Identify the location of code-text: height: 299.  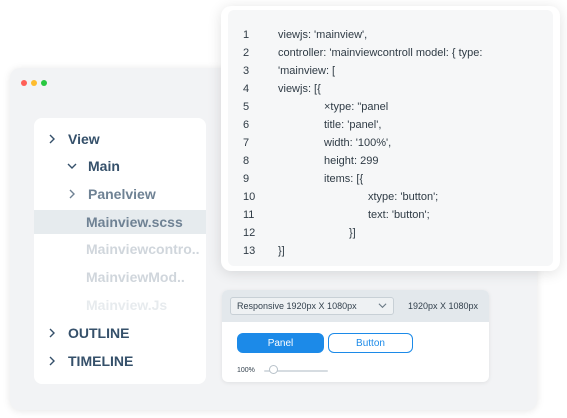
(351, 161).